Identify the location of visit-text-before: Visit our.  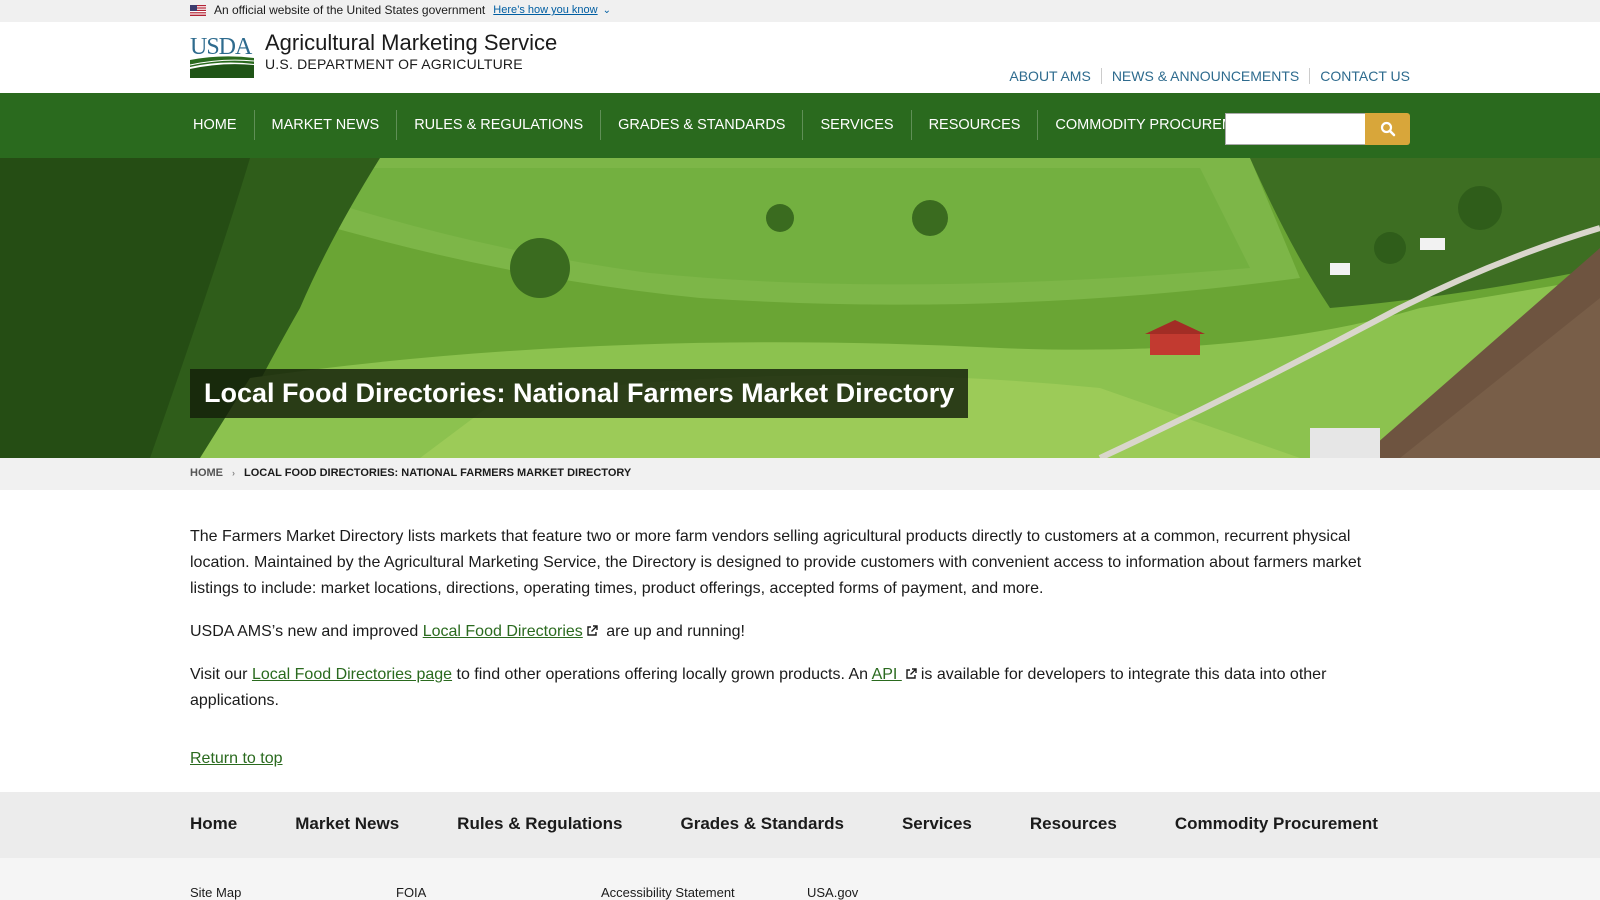
(221, 674).